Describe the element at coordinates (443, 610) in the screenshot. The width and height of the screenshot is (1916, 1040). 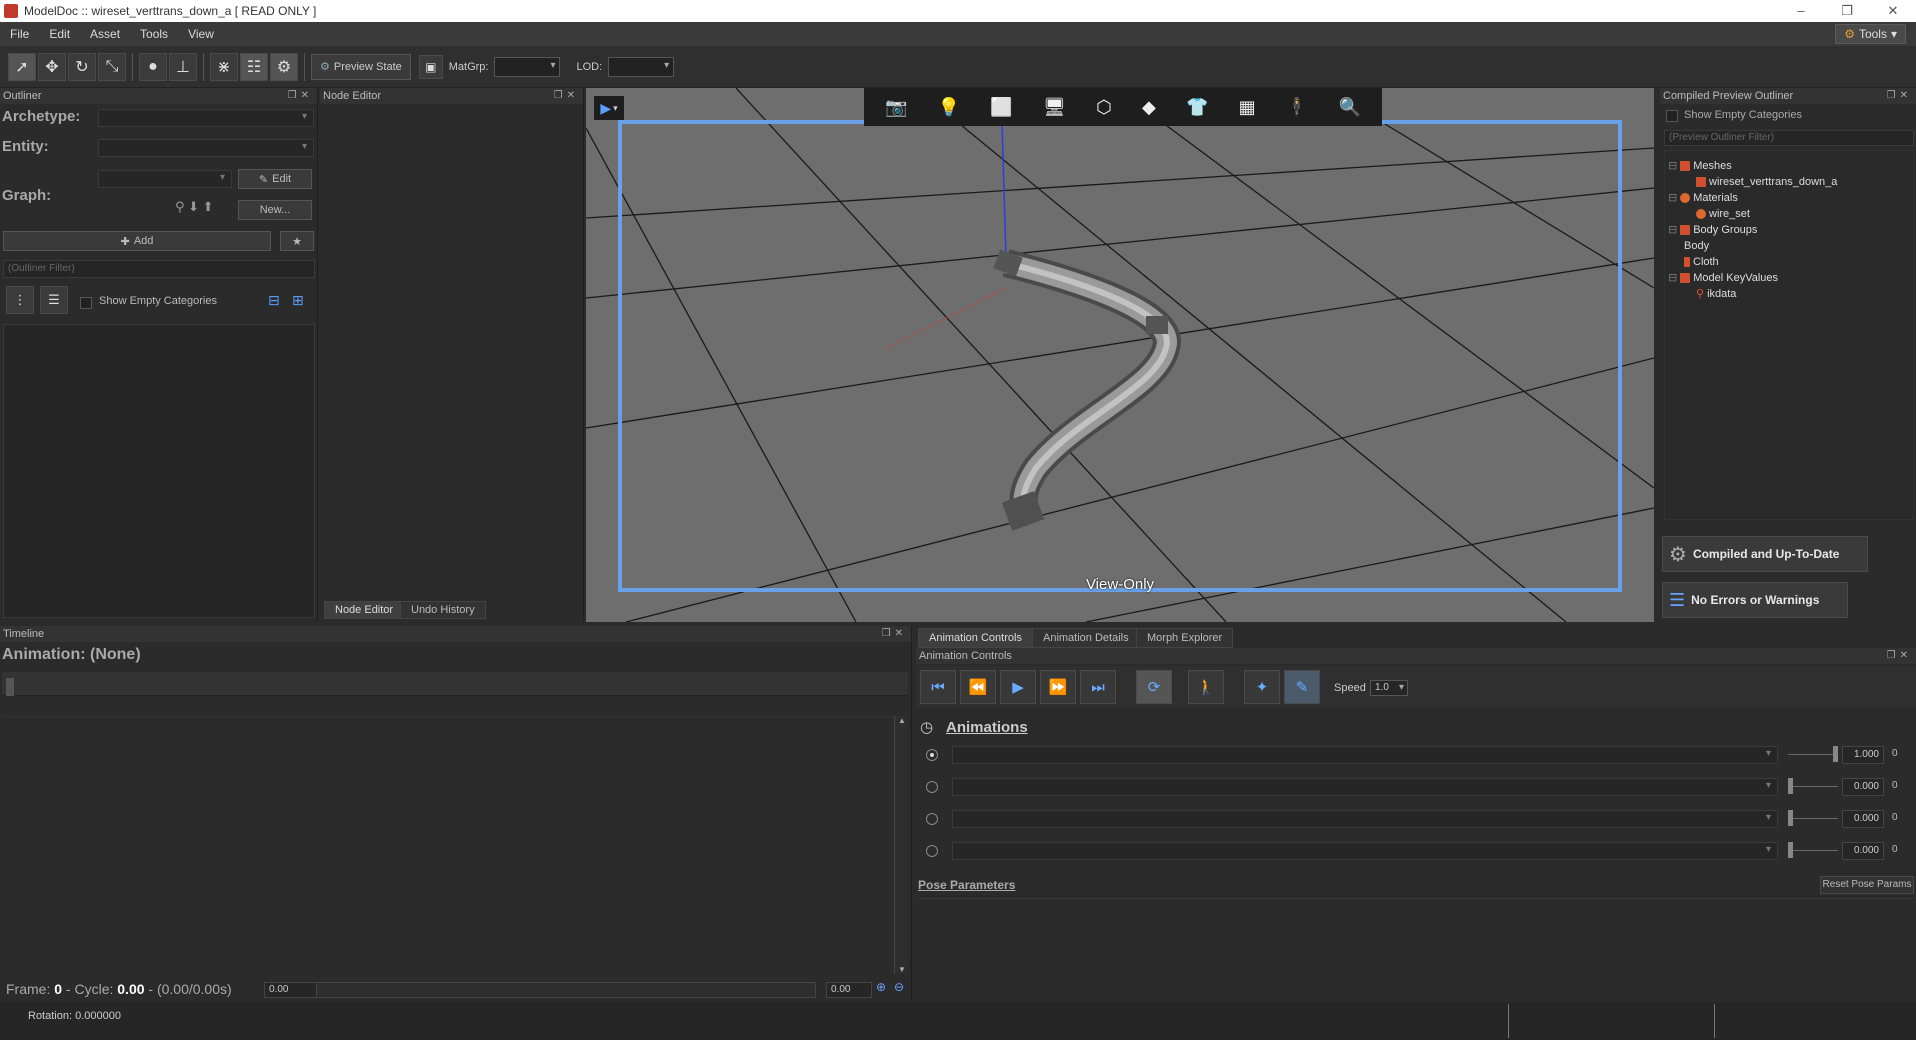
I see `tab-undo-history: Undo History` at that location.